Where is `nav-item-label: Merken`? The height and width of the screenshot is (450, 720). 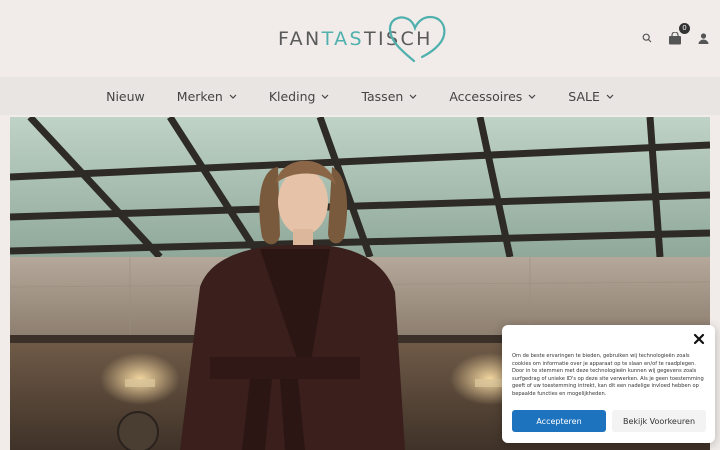
nav-item-label: Merken is located at coordinates (199, 96).